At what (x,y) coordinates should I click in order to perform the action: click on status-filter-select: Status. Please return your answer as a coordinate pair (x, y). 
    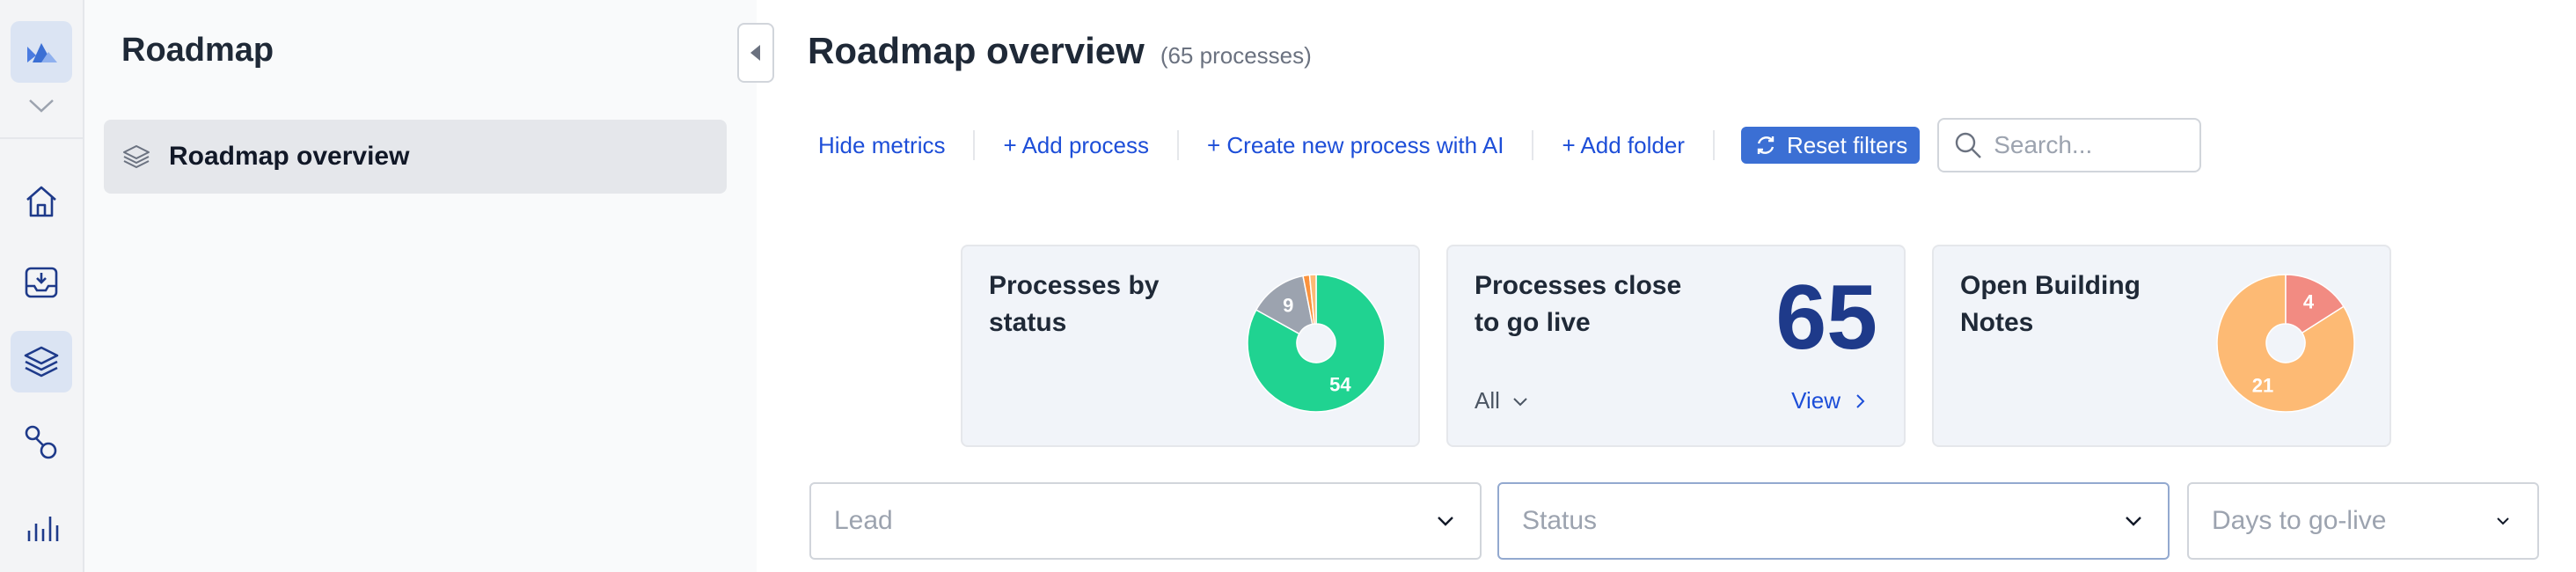
    Looking at the image, I should click on (1833, 521).